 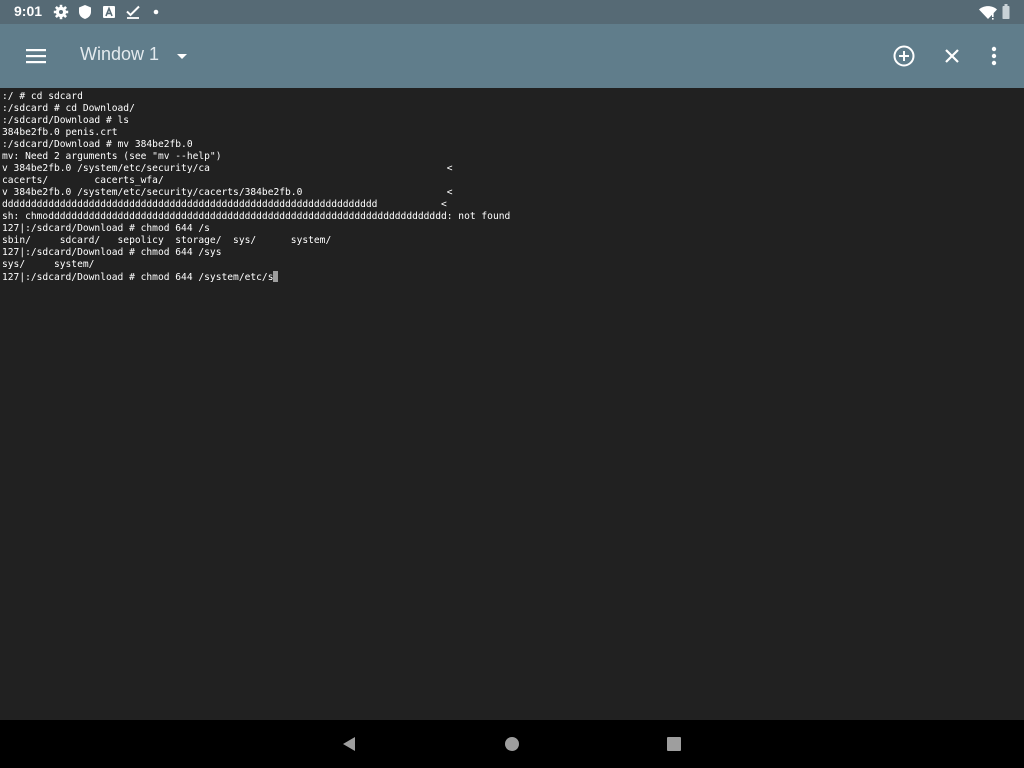 I want to click on terminal-line: mv: Need 2 arguments (see "mv --help"), so click(x=112, y=156).